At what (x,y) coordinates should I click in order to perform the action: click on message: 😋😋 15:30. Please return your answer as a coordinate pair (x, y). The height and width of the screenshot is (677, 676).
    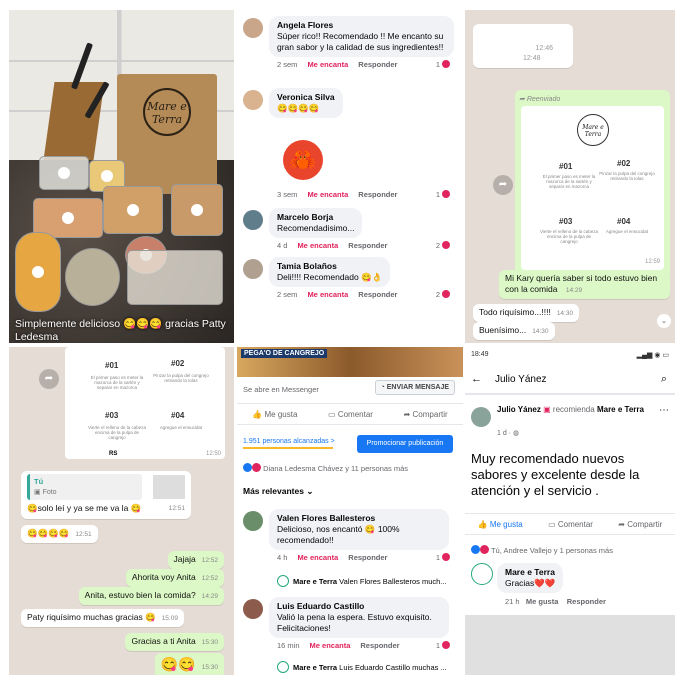
    Looking at the image, I should click on (189, 664).